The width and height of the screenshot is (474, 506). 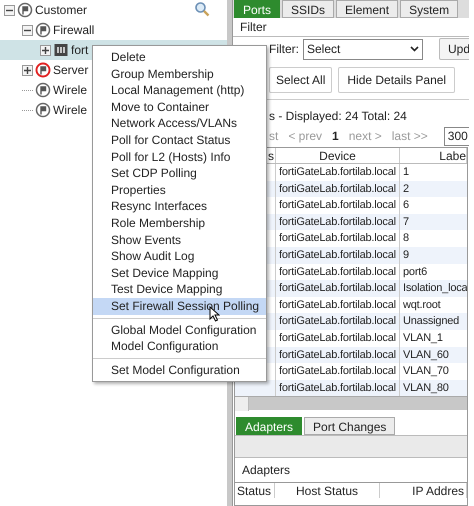 What do you see at coordinates (426, 371) in the screenshot?
I see `table-cell: VLAN_70` at bounding box center [426, 371].